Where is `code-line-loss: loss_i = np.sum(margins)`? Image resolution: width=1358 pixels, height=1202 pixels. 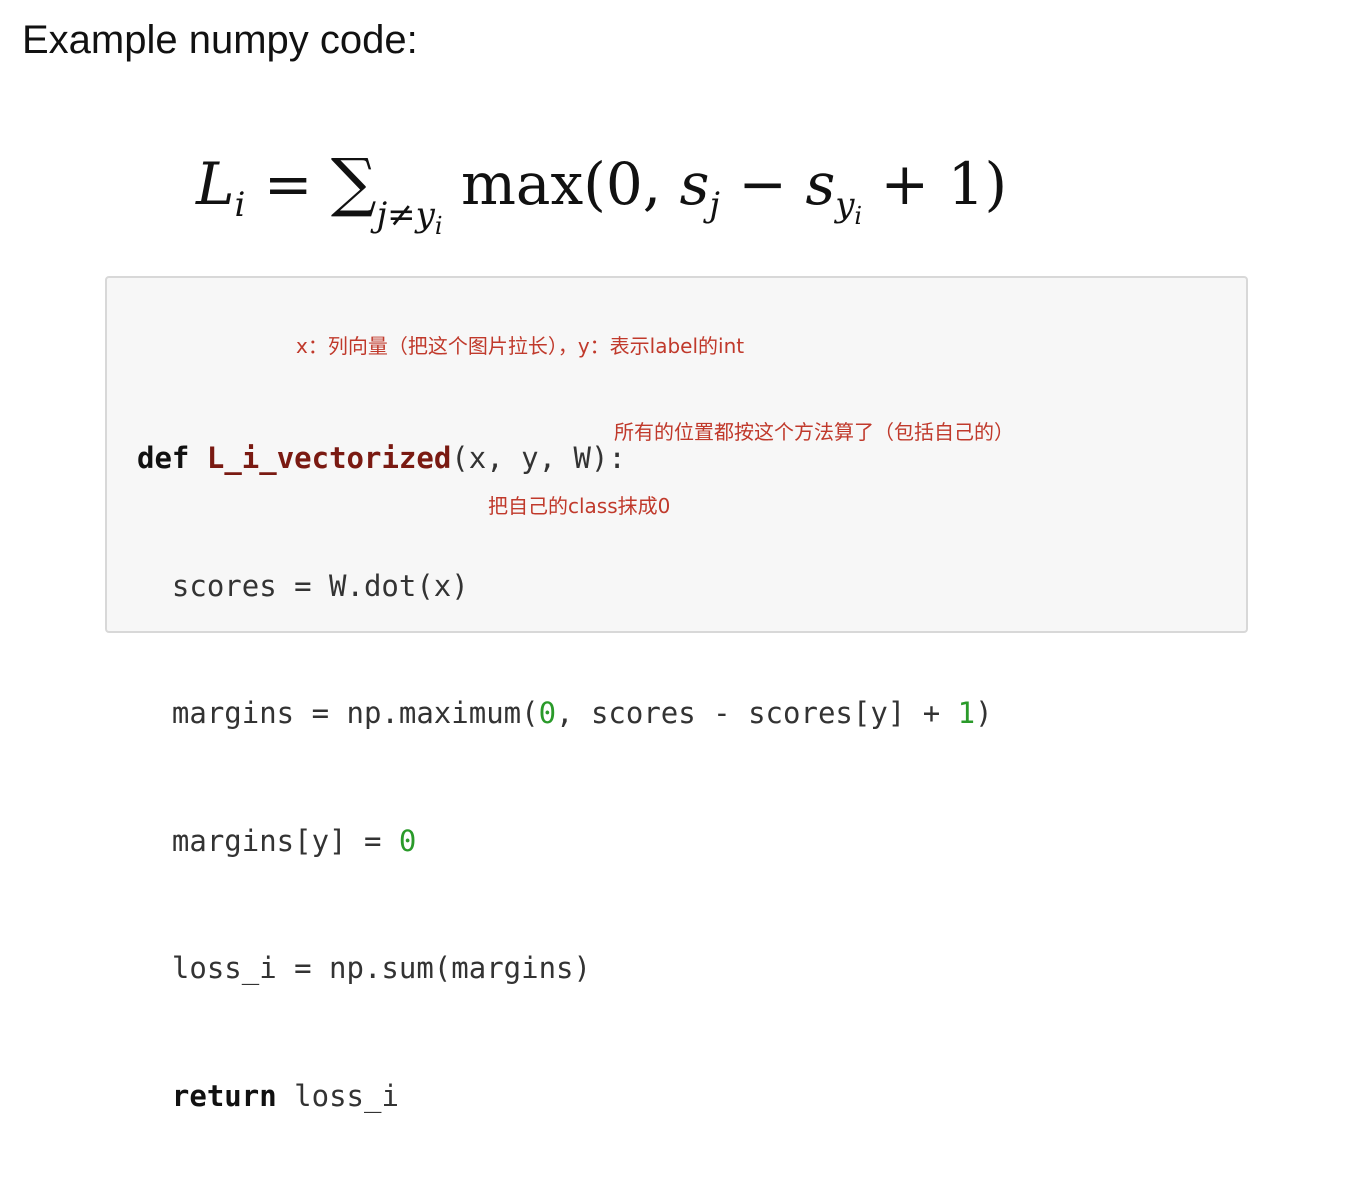
code-line-loss: loss_i = np.sum(margins) is located at coordinates (364, 968).